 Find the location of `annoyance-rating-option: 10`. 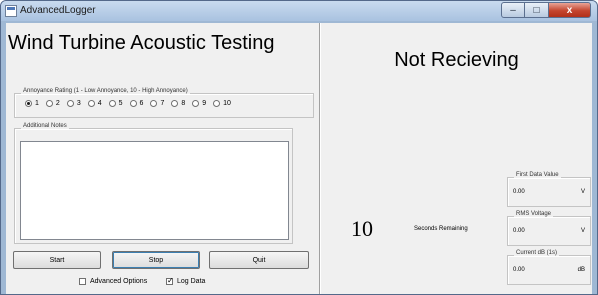

annoyance-rating-option: 10 is located at coordinates (222, 103).